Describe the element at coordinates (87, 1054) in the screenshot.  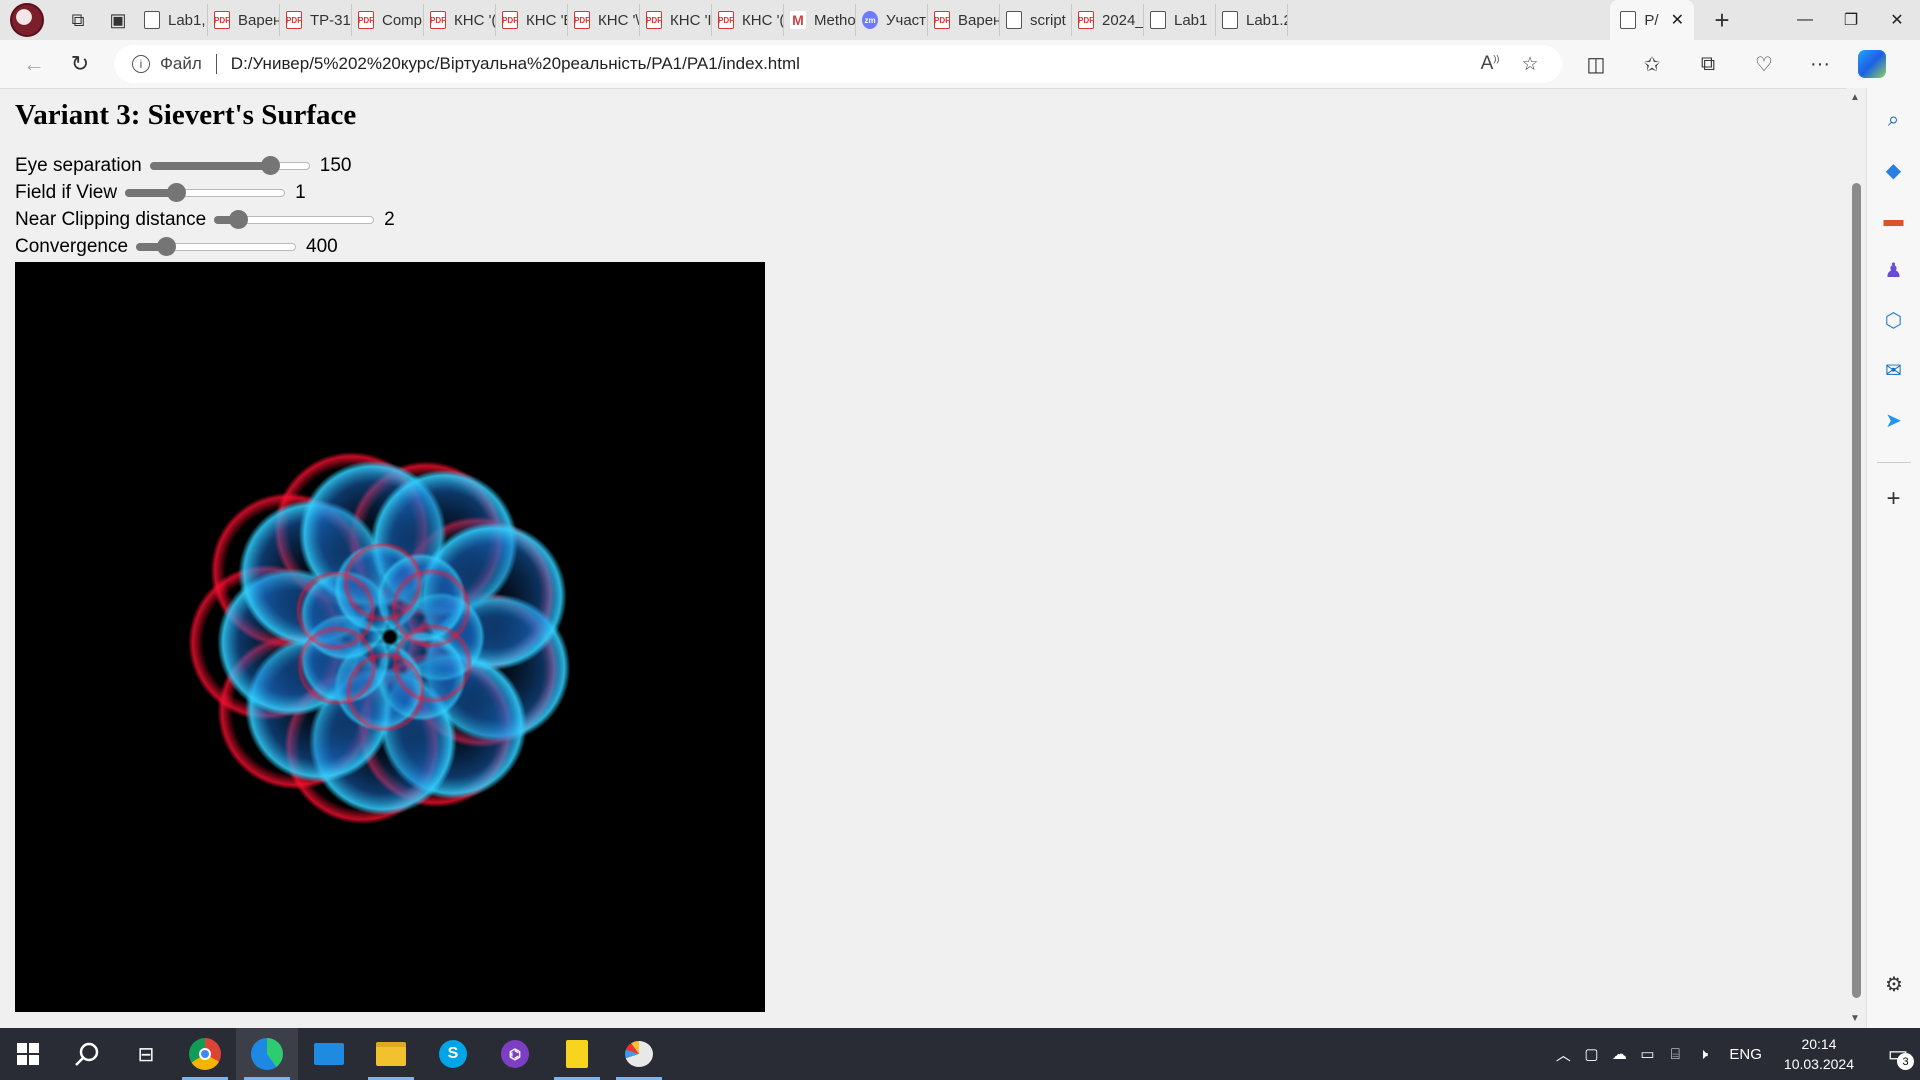
I see `search-button` at that location.